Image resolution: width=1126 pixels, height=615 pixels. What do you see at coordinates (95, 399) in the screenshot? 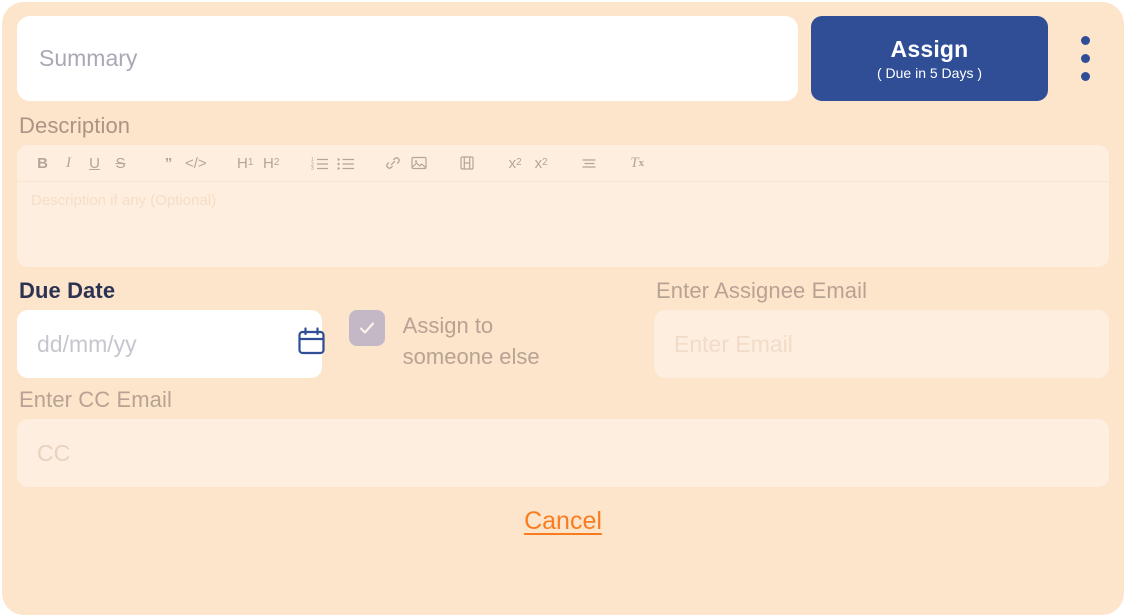
I see `cc-email-label: Enter CC Email` at bounding box center [95, 399].